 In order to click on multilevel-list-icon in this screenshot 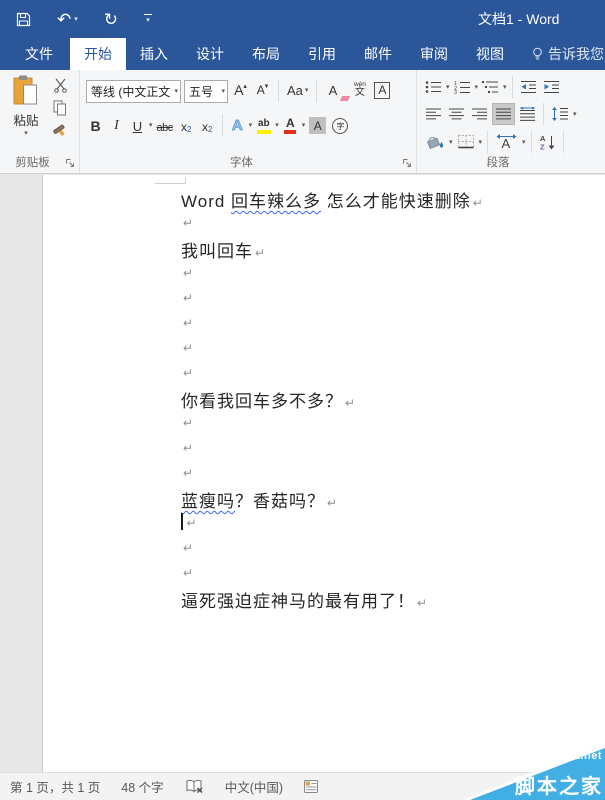, I will do `click(490, 87)`.